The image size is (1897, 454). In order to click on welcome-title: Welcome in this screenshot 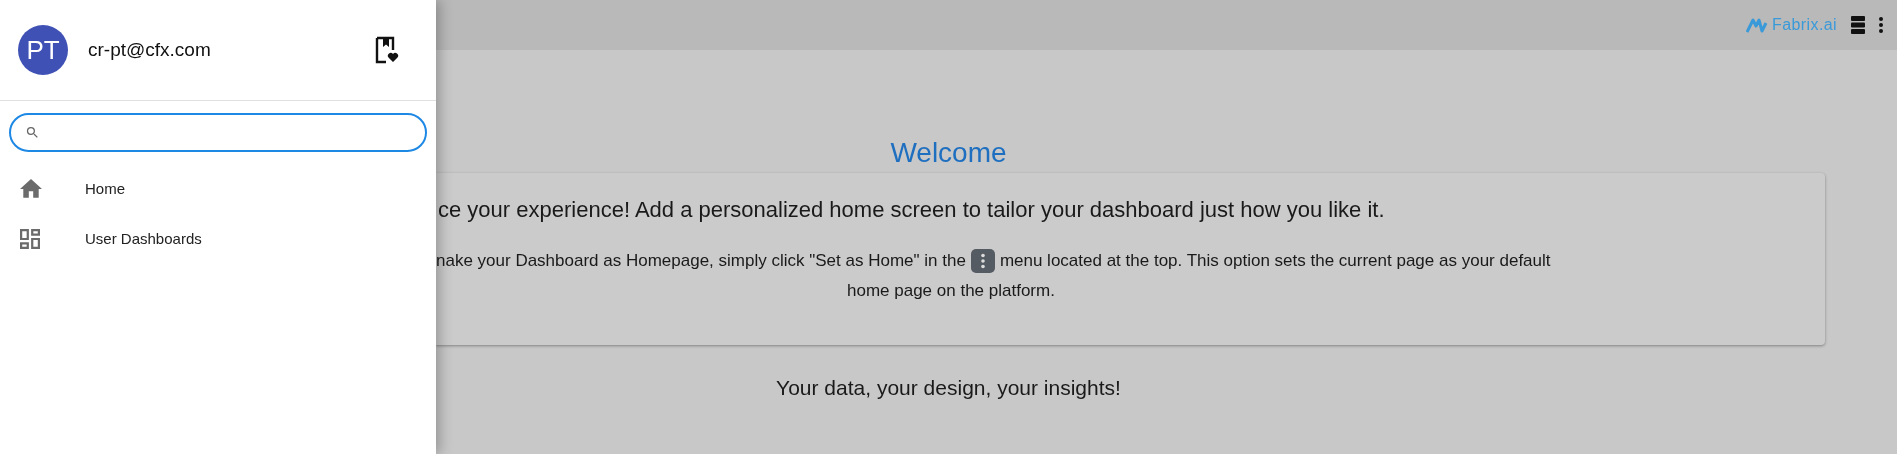, I will do `click(948, 153)`.